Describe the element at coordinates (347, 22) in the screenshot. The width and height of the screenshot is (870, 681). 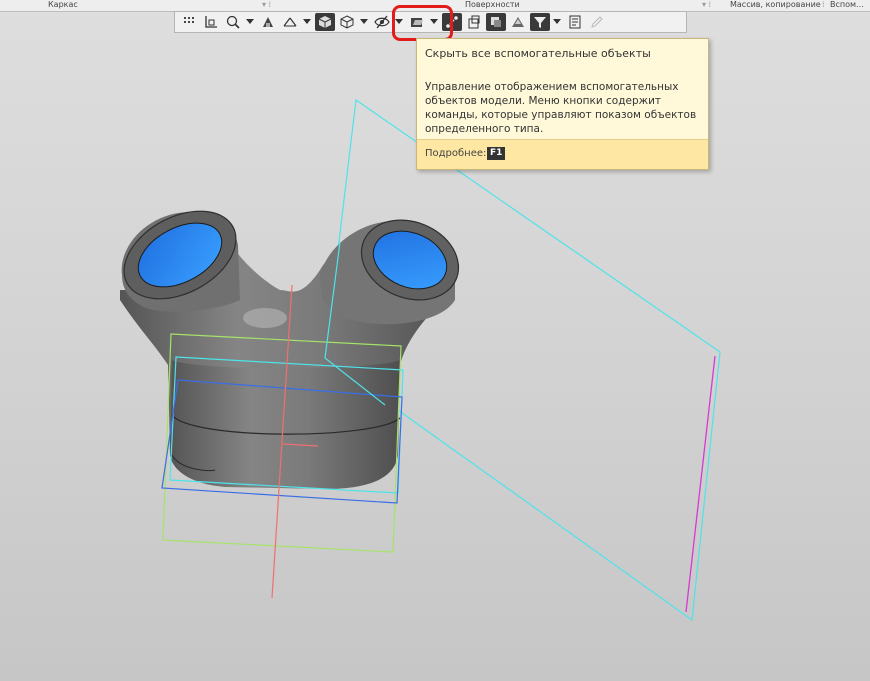
I see `wireframe-icon` at that location.